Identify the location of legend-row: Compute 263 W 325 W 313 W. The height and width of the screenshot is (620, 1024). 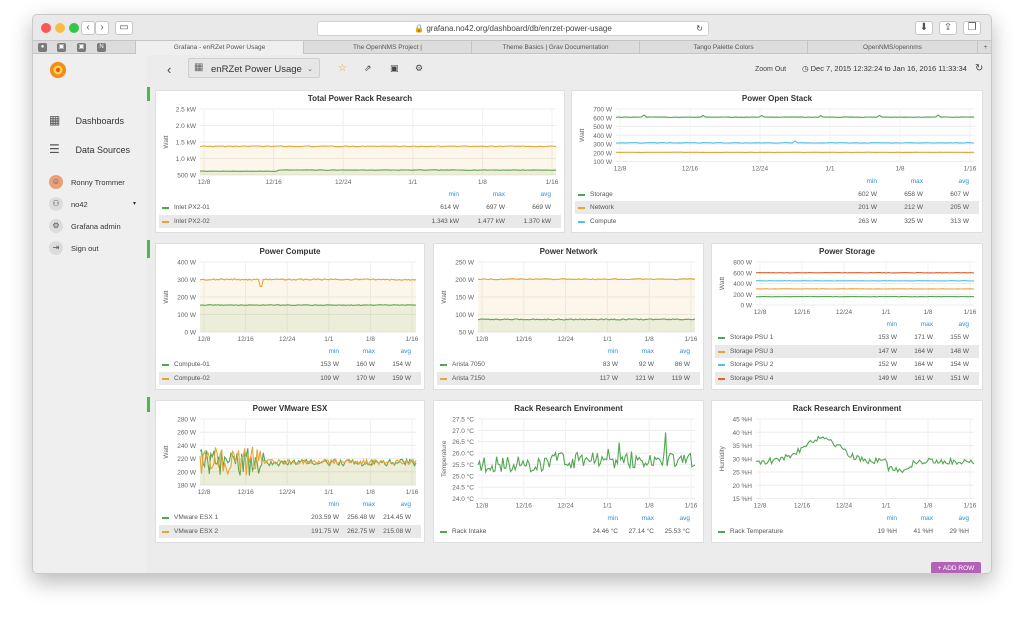
(777, 221).